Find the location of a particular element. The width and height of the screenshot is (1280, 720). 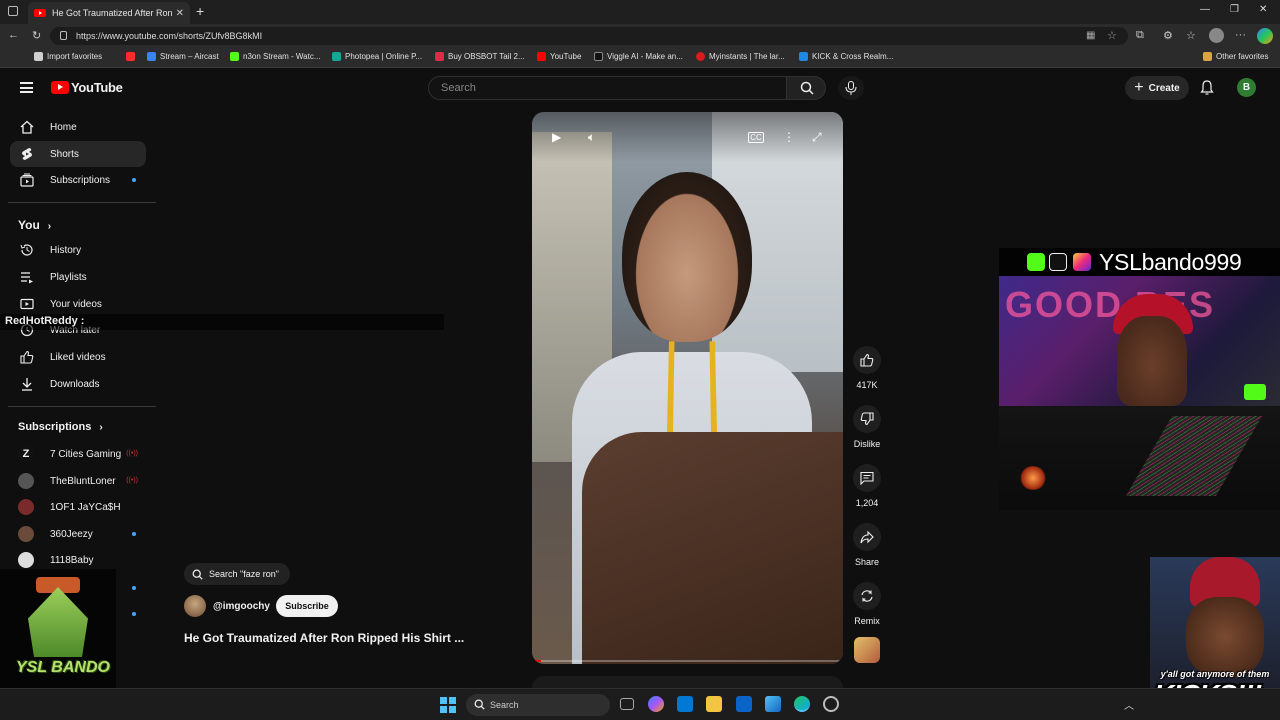

back-icon: ← is located at coordinates (13, 35).